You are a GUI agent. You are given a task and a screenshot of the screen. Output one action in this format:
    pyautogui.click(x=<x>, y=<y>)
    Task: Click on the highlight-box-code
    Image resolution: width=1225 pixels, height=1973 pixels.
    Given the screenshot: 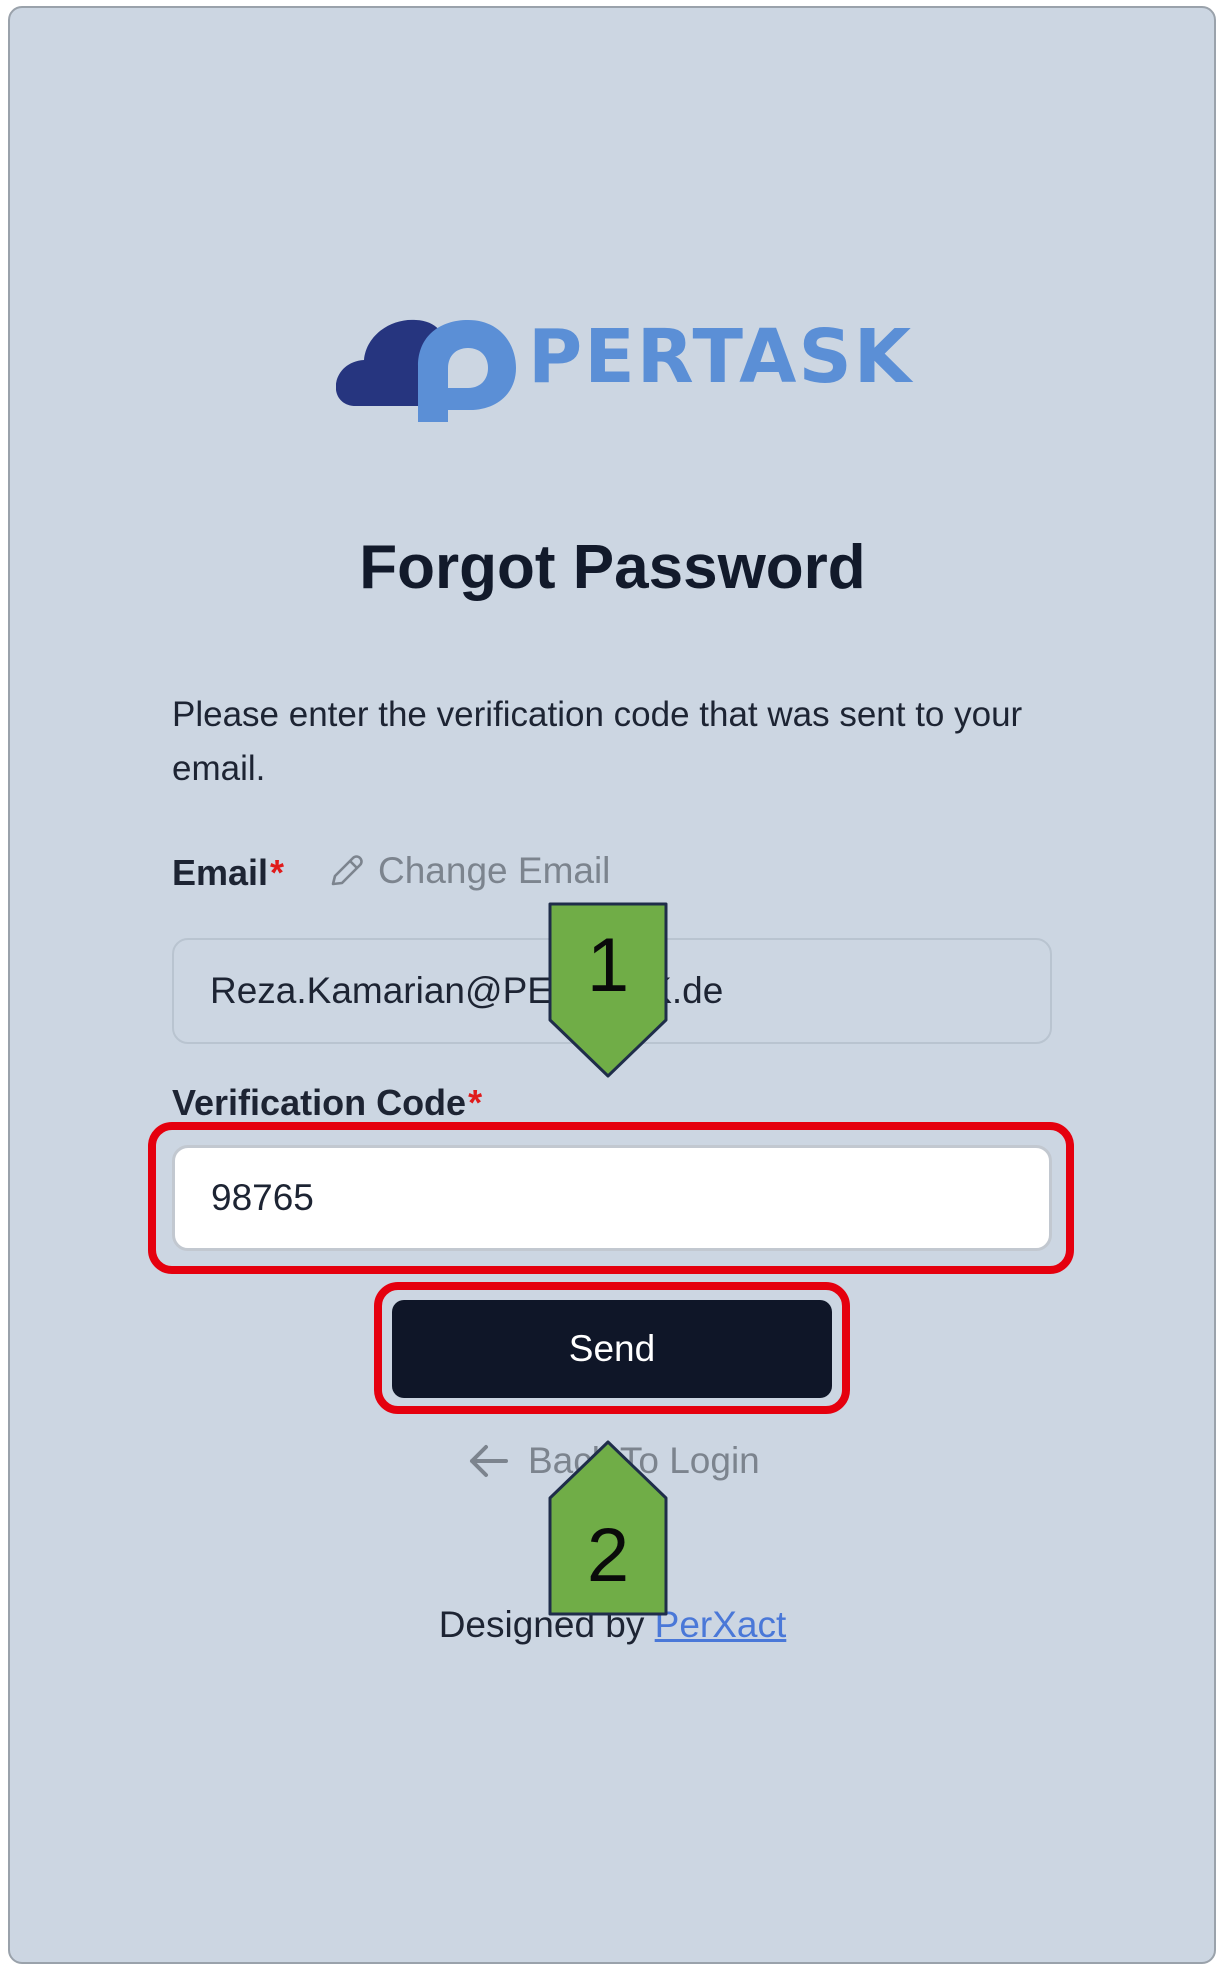 What is the action you would take?
    pyautogui.click(x=611, y=1198)
    